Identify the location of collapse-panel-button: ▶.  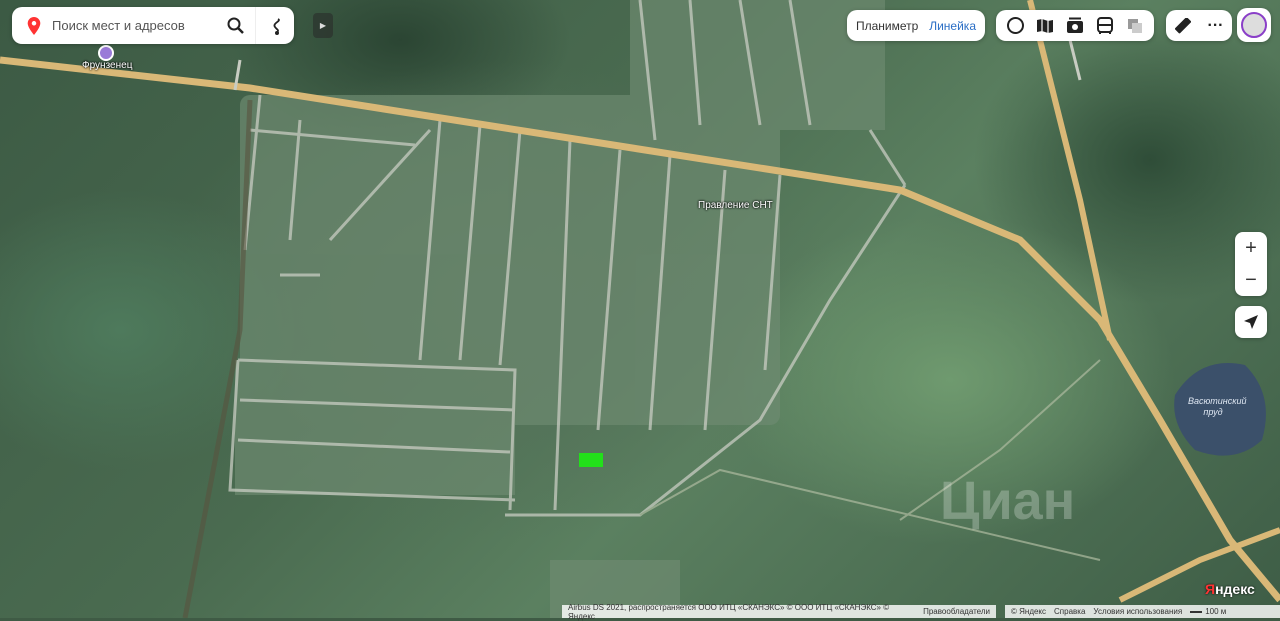
(323, 25).